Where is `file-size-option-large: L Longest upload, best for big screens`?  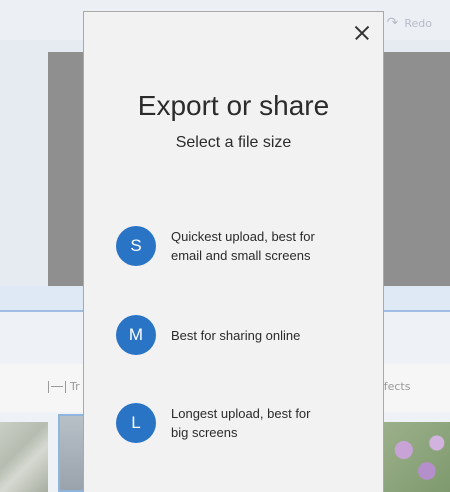
file-size-option-large: L Longest upload, best for big screens is located at coordinates (241, 423).